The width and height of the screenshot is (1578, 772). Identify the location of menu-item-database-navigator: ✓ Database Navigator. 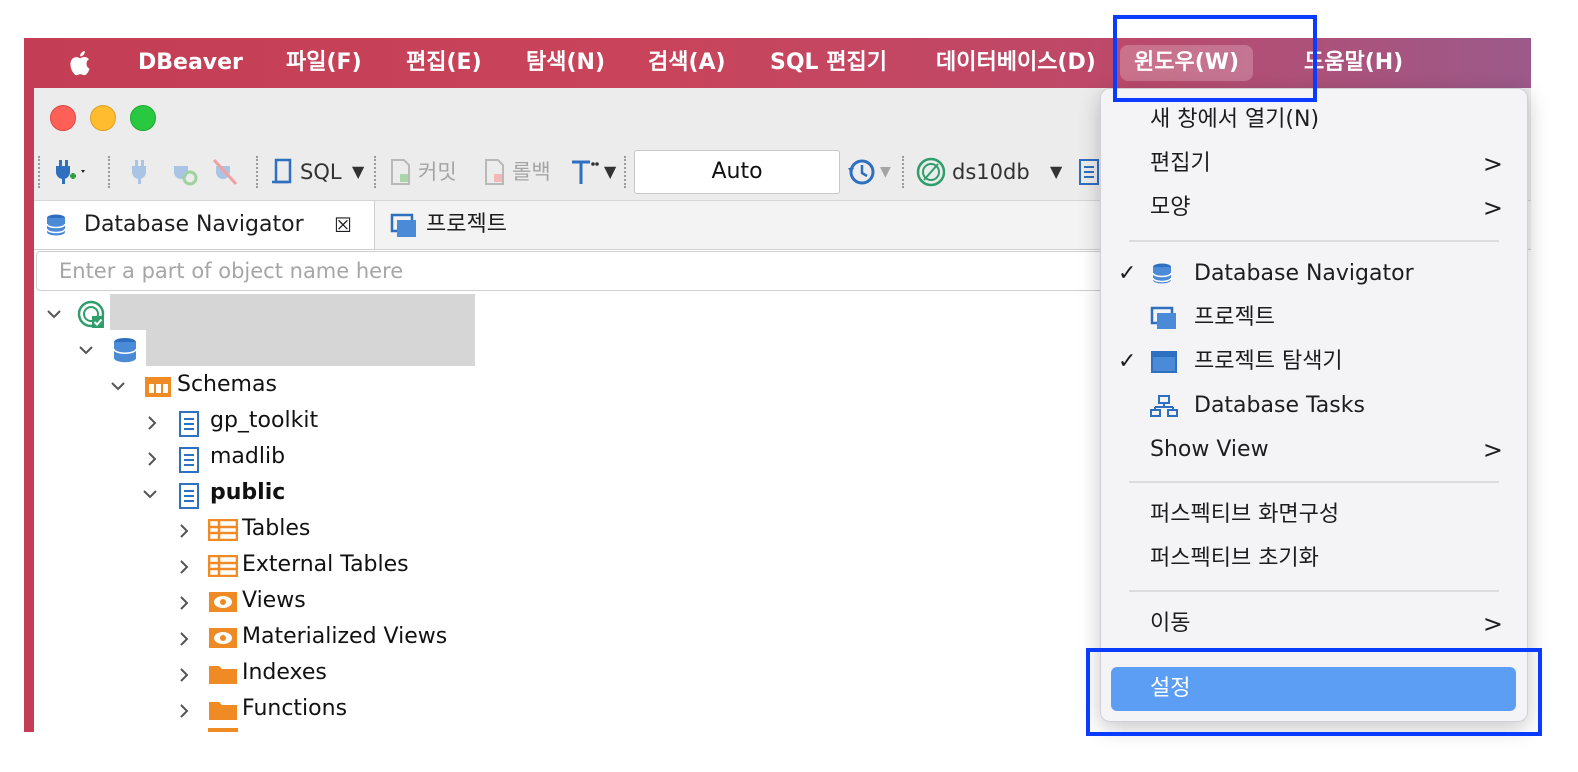
(1314, 274).